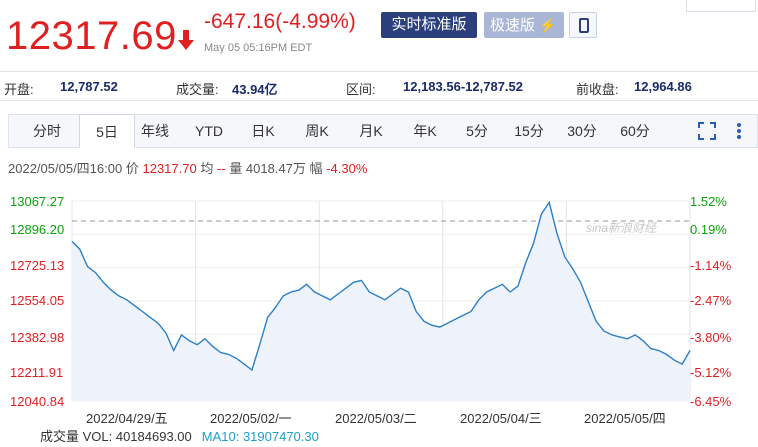 This screenshot has width=758, height=447. What do you see at coordinates (663, 86) in the screenshot?
I see `prev-close-value: 12,964.86` at bounding box center [663, 86].